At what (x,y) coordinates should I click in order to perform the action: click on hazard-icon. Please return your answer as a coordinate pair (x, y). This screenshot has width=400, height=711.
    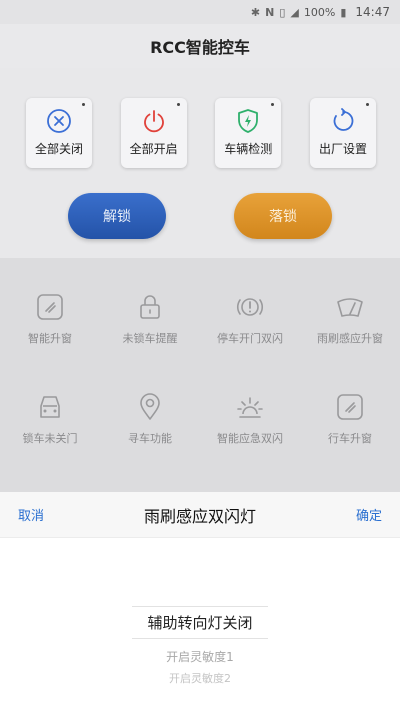
    Looking at the image, I should click on (250, 307).